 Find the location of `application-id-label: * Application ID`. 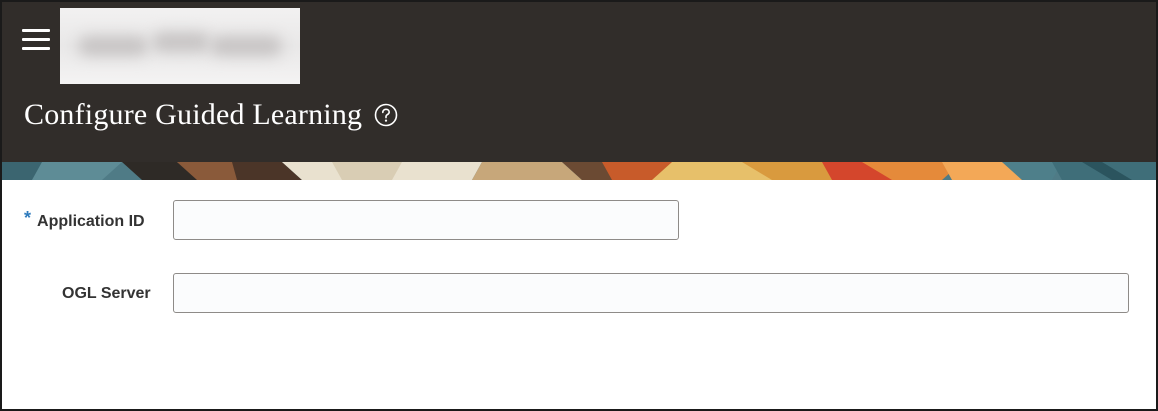

application-id-label: * Application ID is located at coordinates (84, 219).